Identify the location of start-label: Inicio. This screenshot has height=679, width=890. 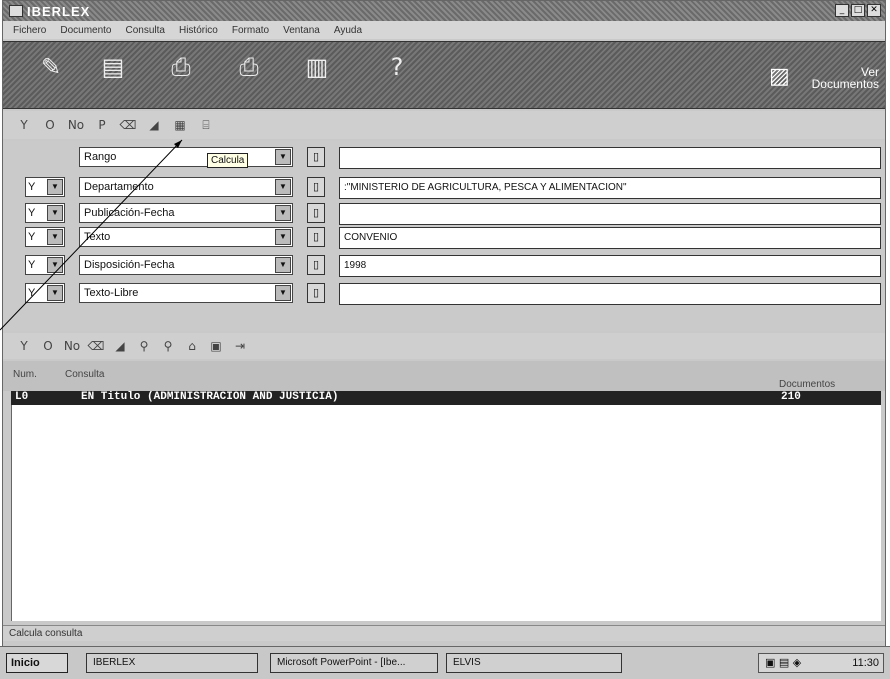
(25, 663).